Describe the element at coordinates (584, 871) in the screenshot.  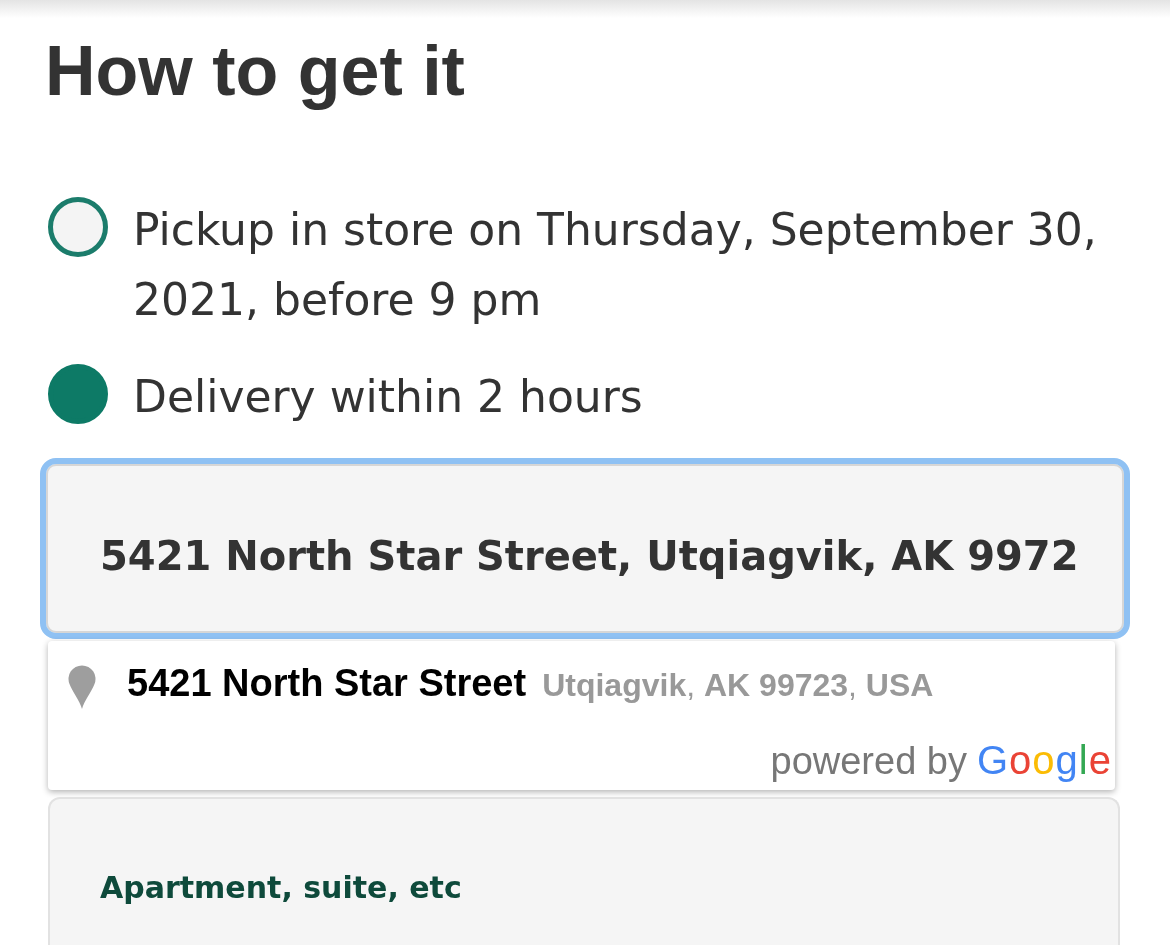
I see `apartment-input: Apartment, suite, etc` at that location.